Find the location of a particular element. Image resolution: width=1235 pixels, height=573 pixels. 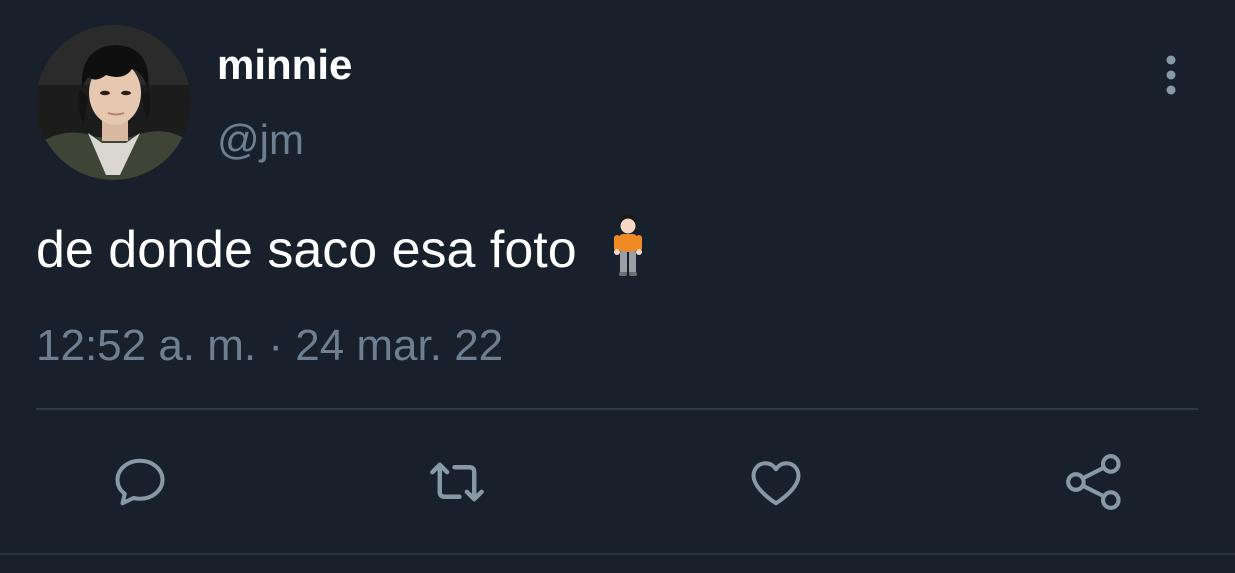

bottom-divider is located at coordinates (617, 554).